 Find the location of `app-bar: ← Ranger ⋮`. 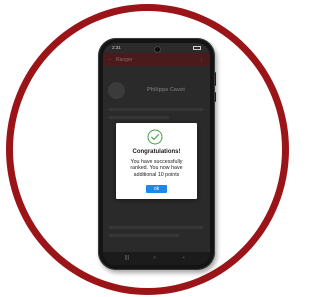

app-bar: ← Ranger ⋮ is located at coordinates (156, 59).